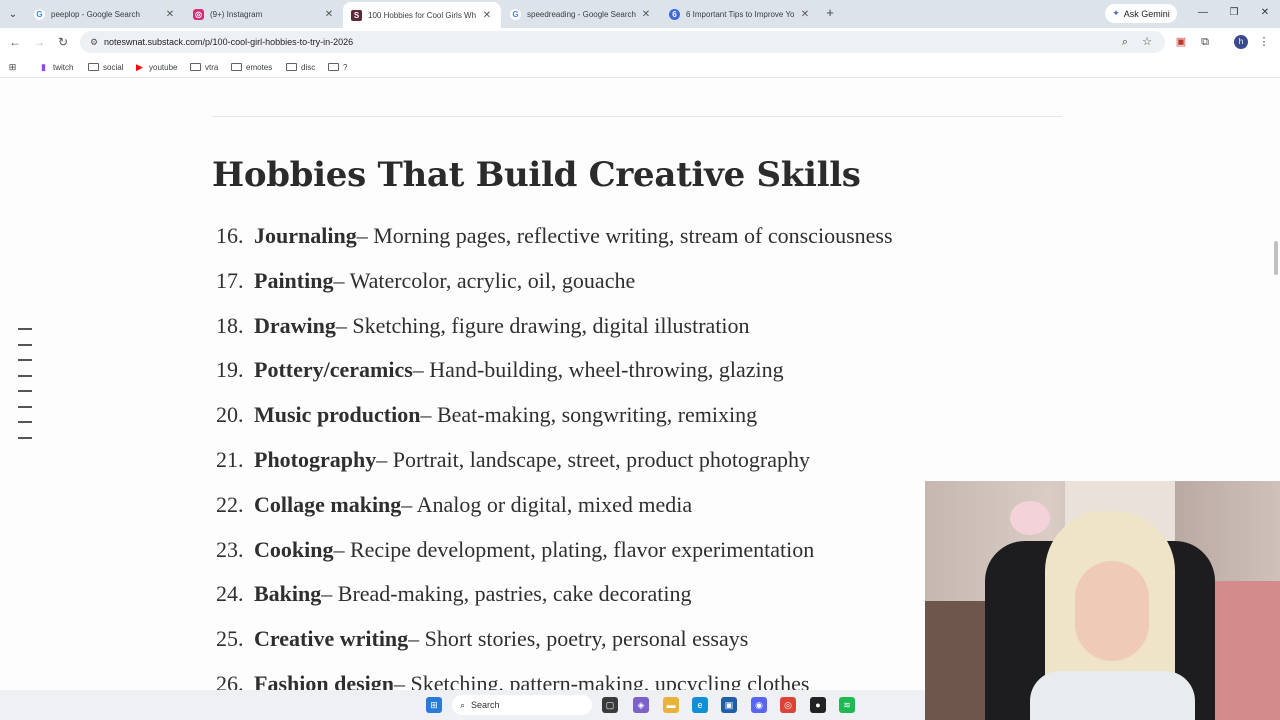  I want to click on tab-title: 100 Hobbies for Cool Girls Wh, so click(422, 15).